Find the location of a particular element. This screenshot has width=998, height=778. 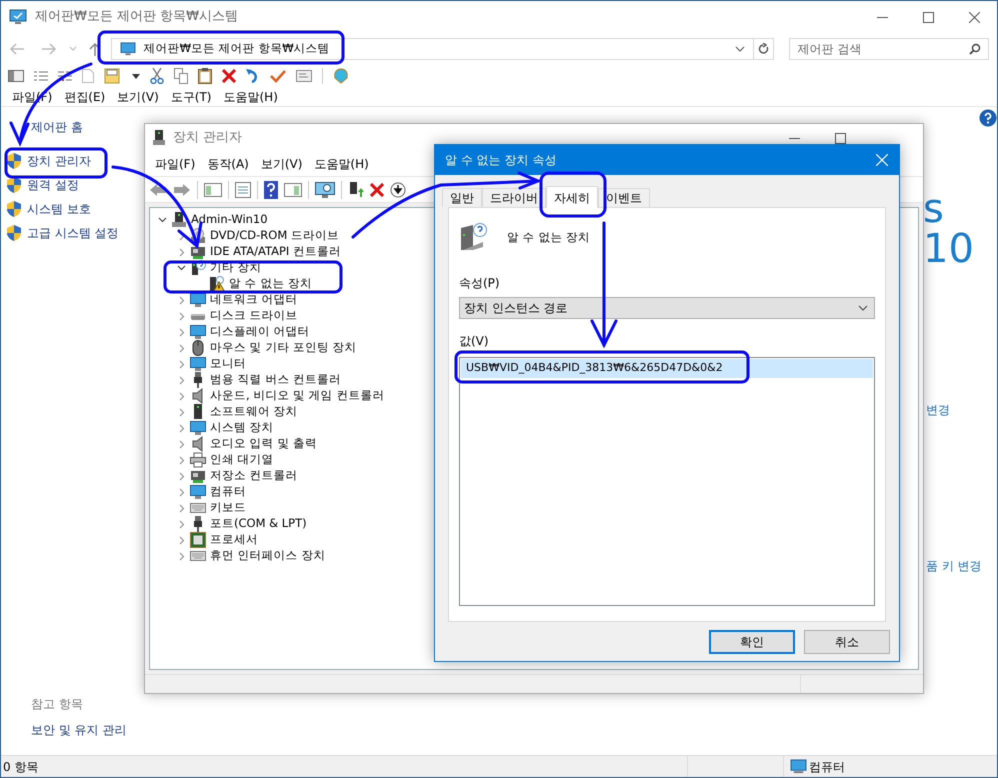

dropdown-chevron-icon is located at coordinates (739, 49).